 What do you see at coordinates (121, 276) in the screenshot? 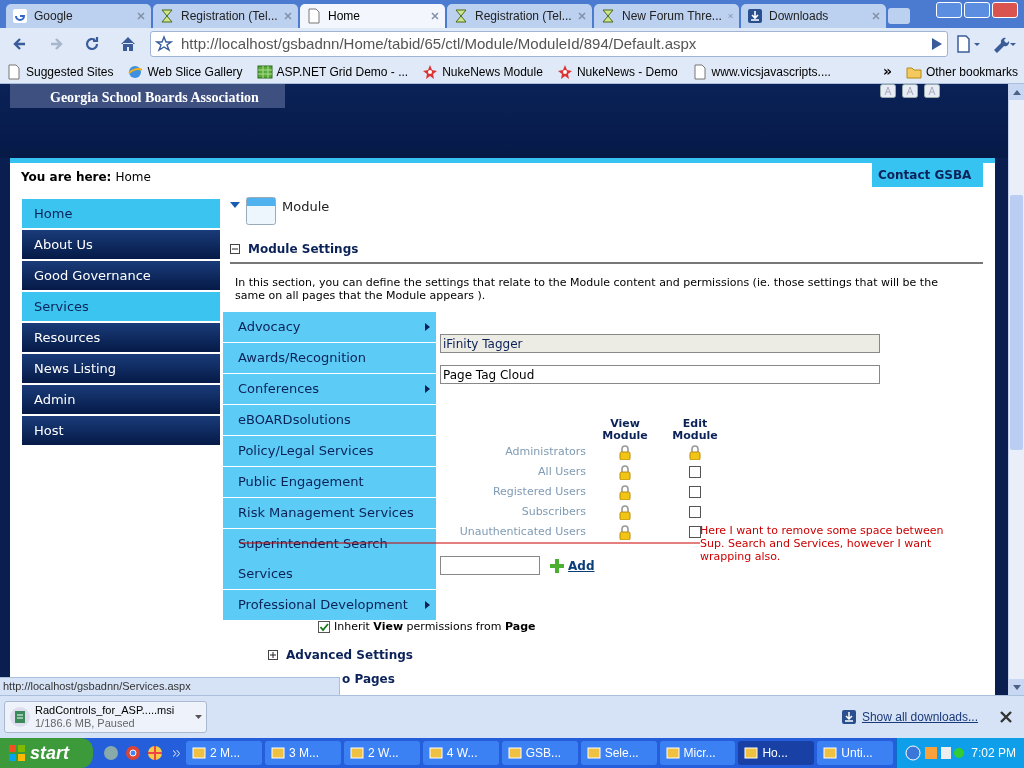
I see `nav-item: Good Governance` at bounding box center [121, 276].